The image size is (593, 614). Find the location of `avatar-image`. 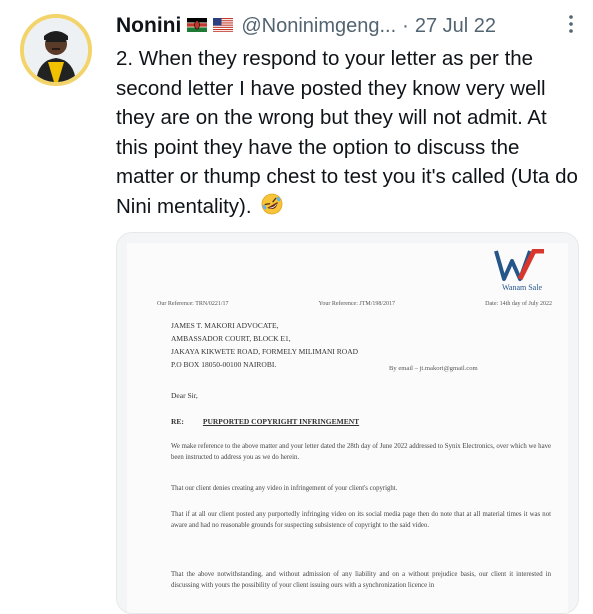

avatar-image is located at coordinates (56, 50).